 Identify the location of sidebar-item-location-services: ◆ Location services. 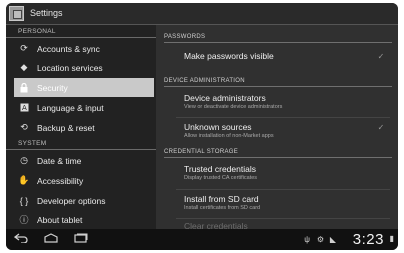
(84, 67).